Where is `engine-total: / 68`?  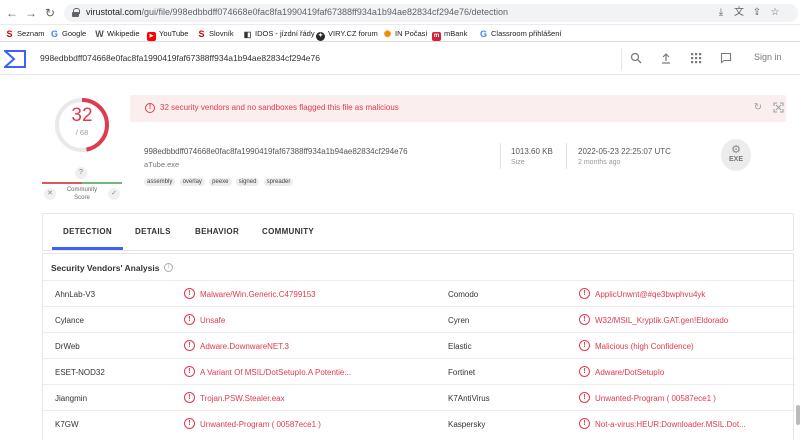
engine-total: / 68 is located at coordinates (82, 132).